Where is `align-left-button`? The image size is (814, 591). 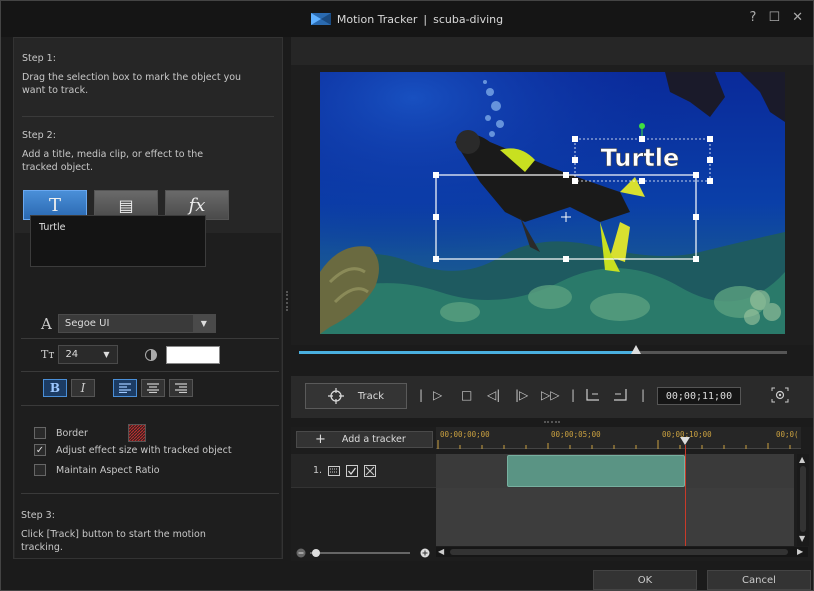 align-left-button is located at coordinates (125, 388).